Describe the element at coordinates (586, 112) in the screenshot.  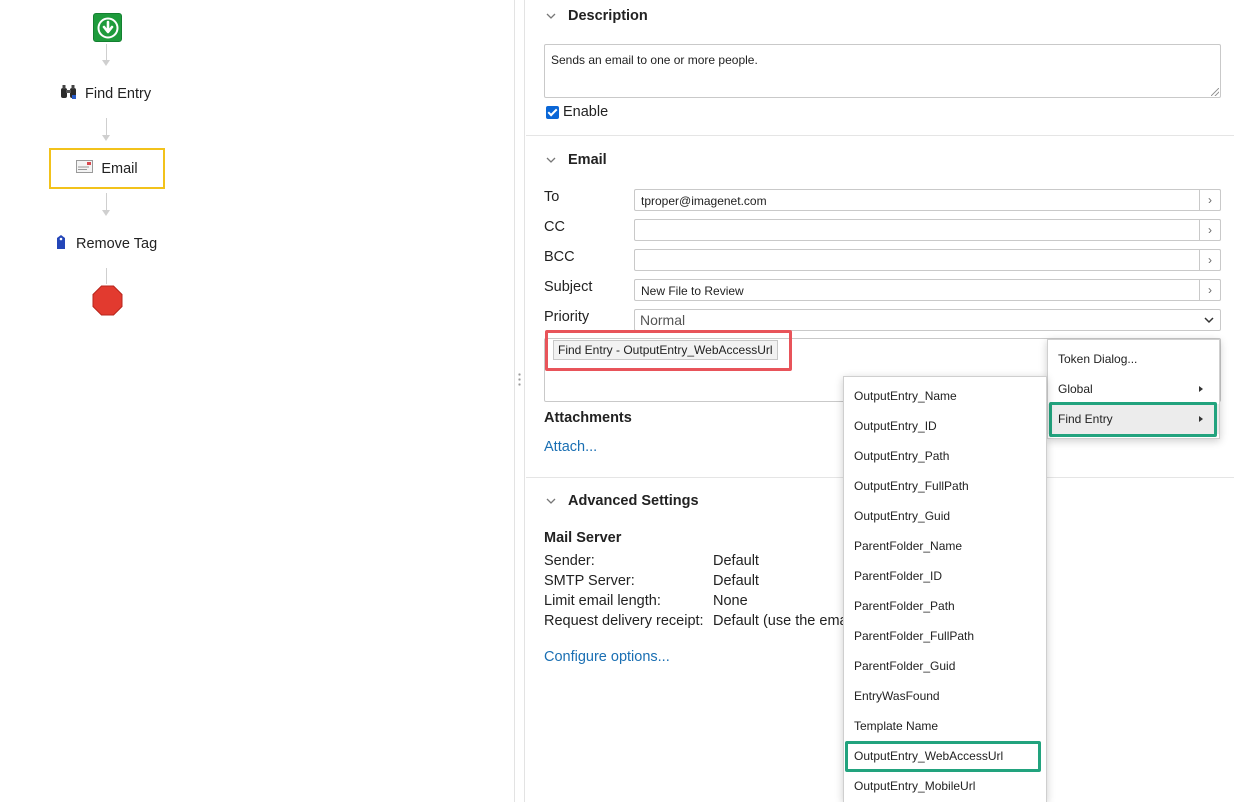
I see `enable-label: Enable` at that location.